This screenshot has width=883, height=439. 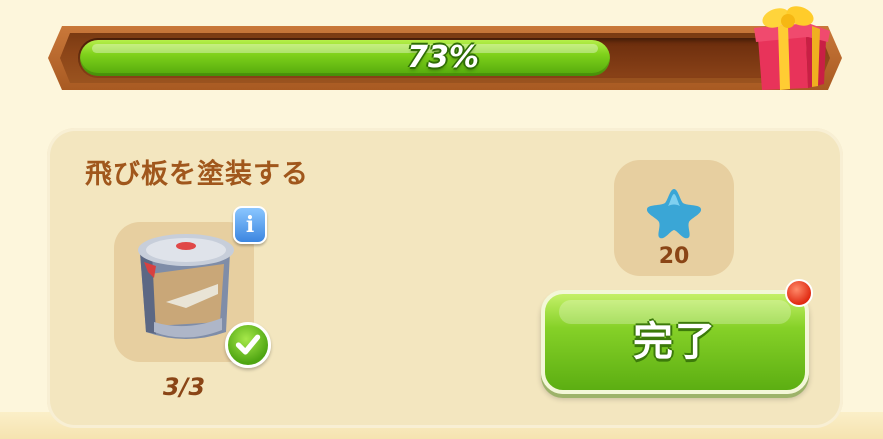 What do you see at coordinates (184, 387) in the screenshot?
I see `item-count-label: 3/3` at bounding box center [184, 387].